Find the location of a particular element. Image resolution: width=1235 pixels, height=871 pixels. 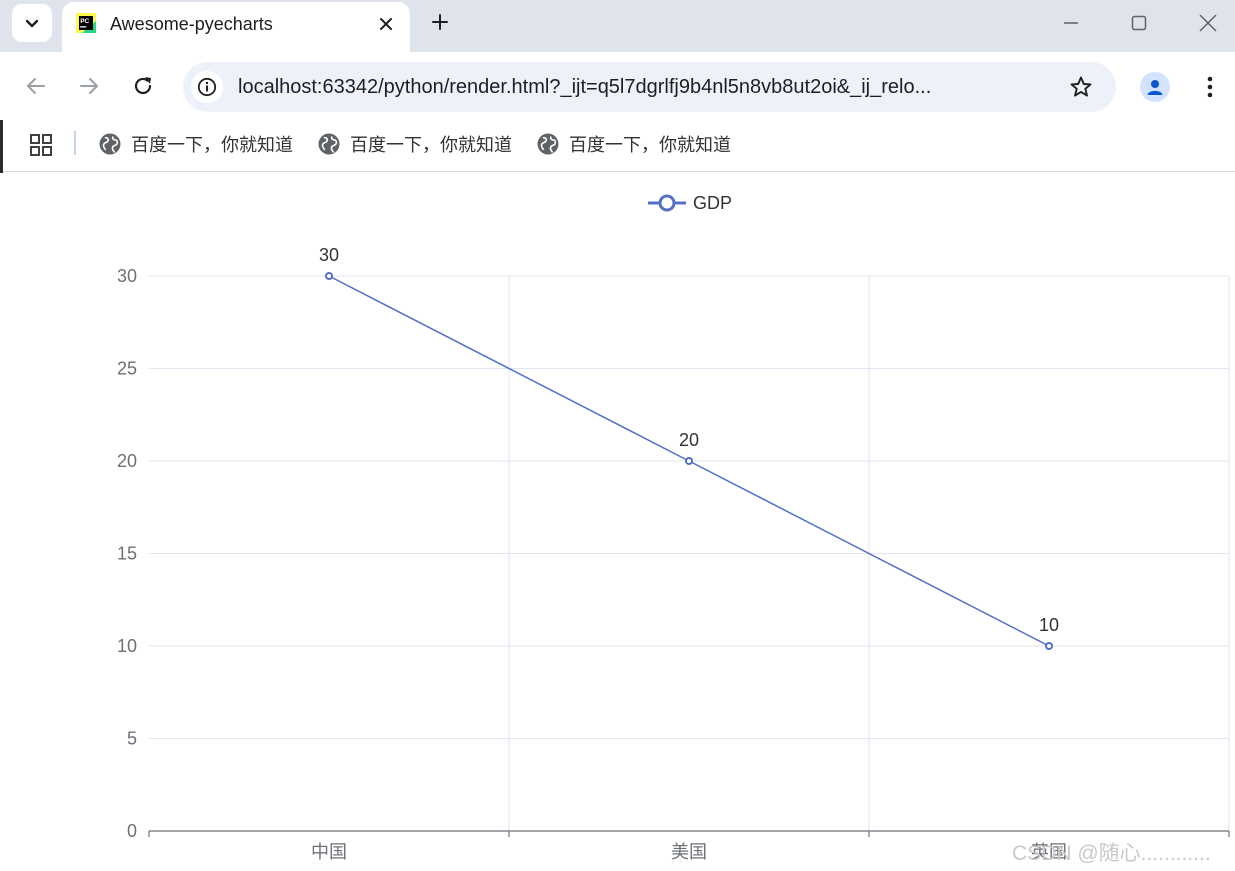

profile-button is located at coordinates (1155, 87).